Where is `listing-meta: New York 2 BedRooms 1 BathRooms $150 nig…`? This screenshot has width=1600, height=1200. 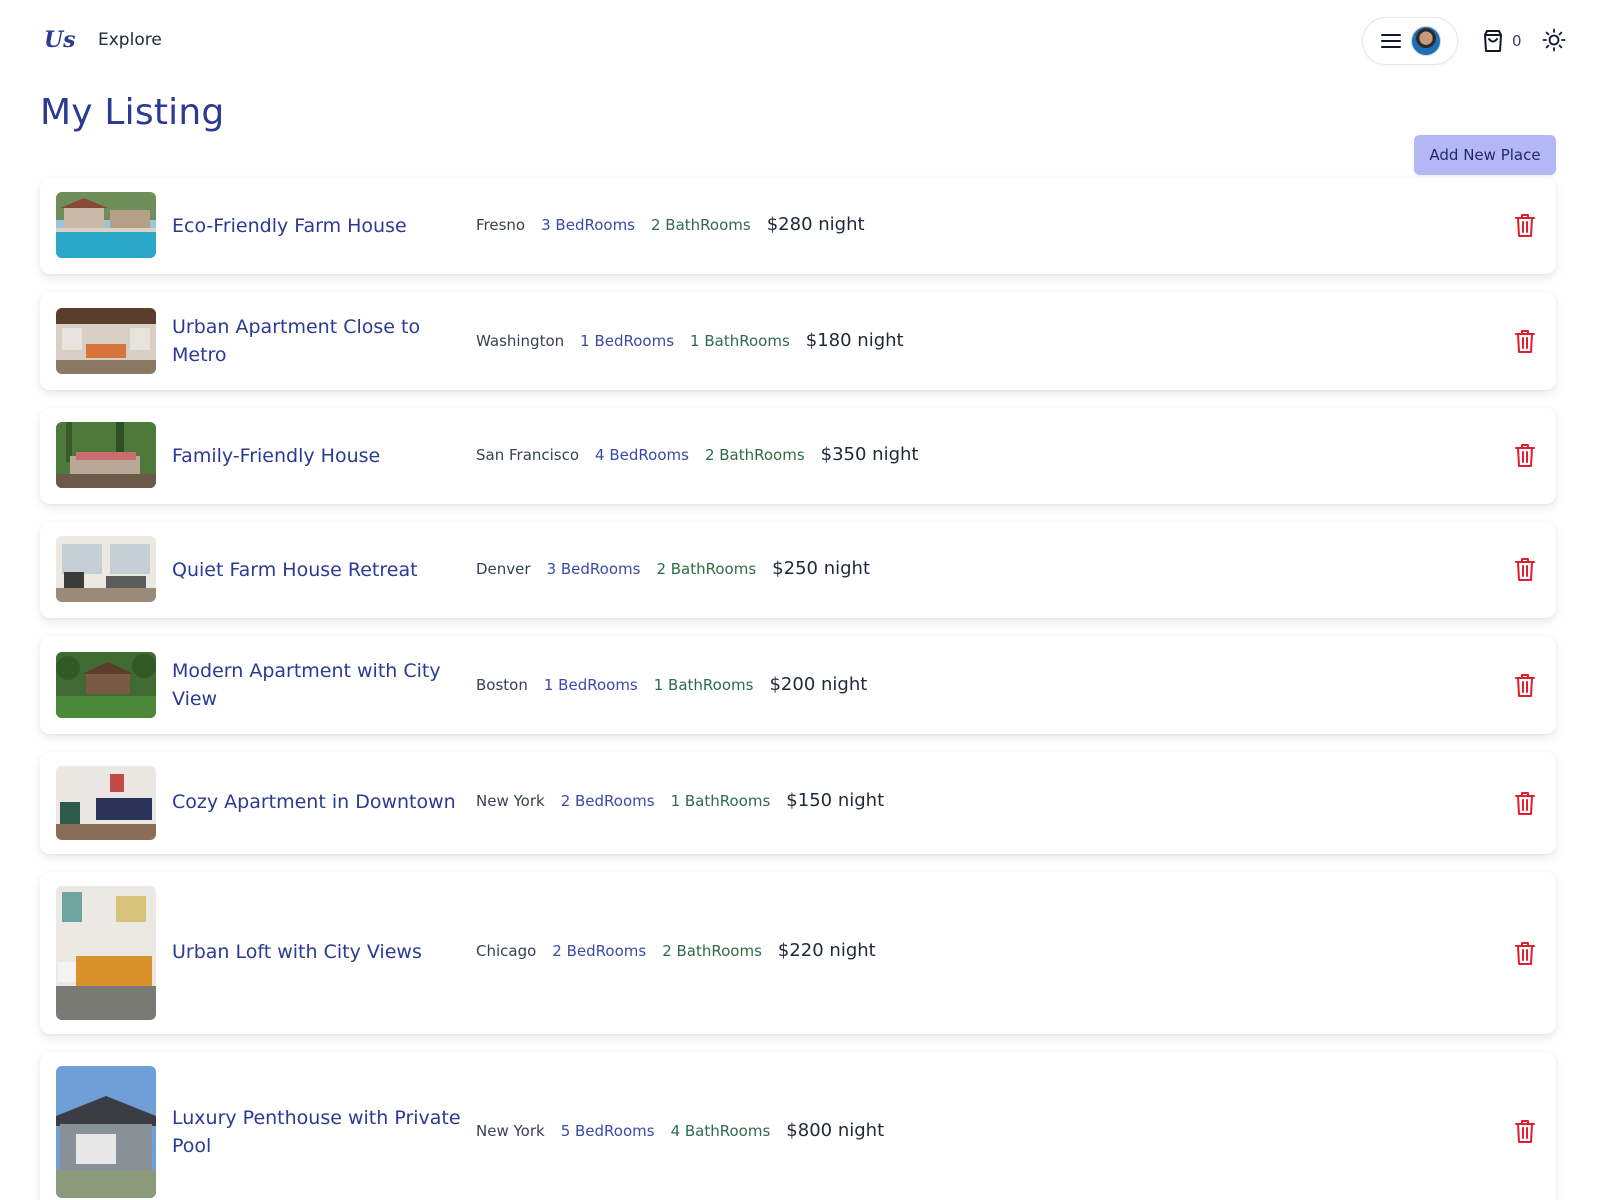 listing-meta: New York 2 BedRooms 1 BathRooms $150 nig… is located at coordinates (680, 800).